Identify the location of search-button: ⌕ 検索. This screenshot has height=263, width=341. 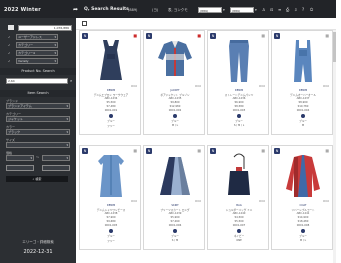
(37, 179).